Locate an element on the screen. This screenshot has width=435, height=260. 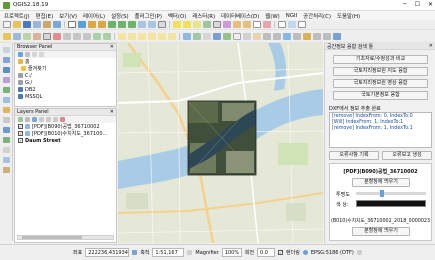
menu-database: 데이터베이스(D) is located at coordinates (240, 16).